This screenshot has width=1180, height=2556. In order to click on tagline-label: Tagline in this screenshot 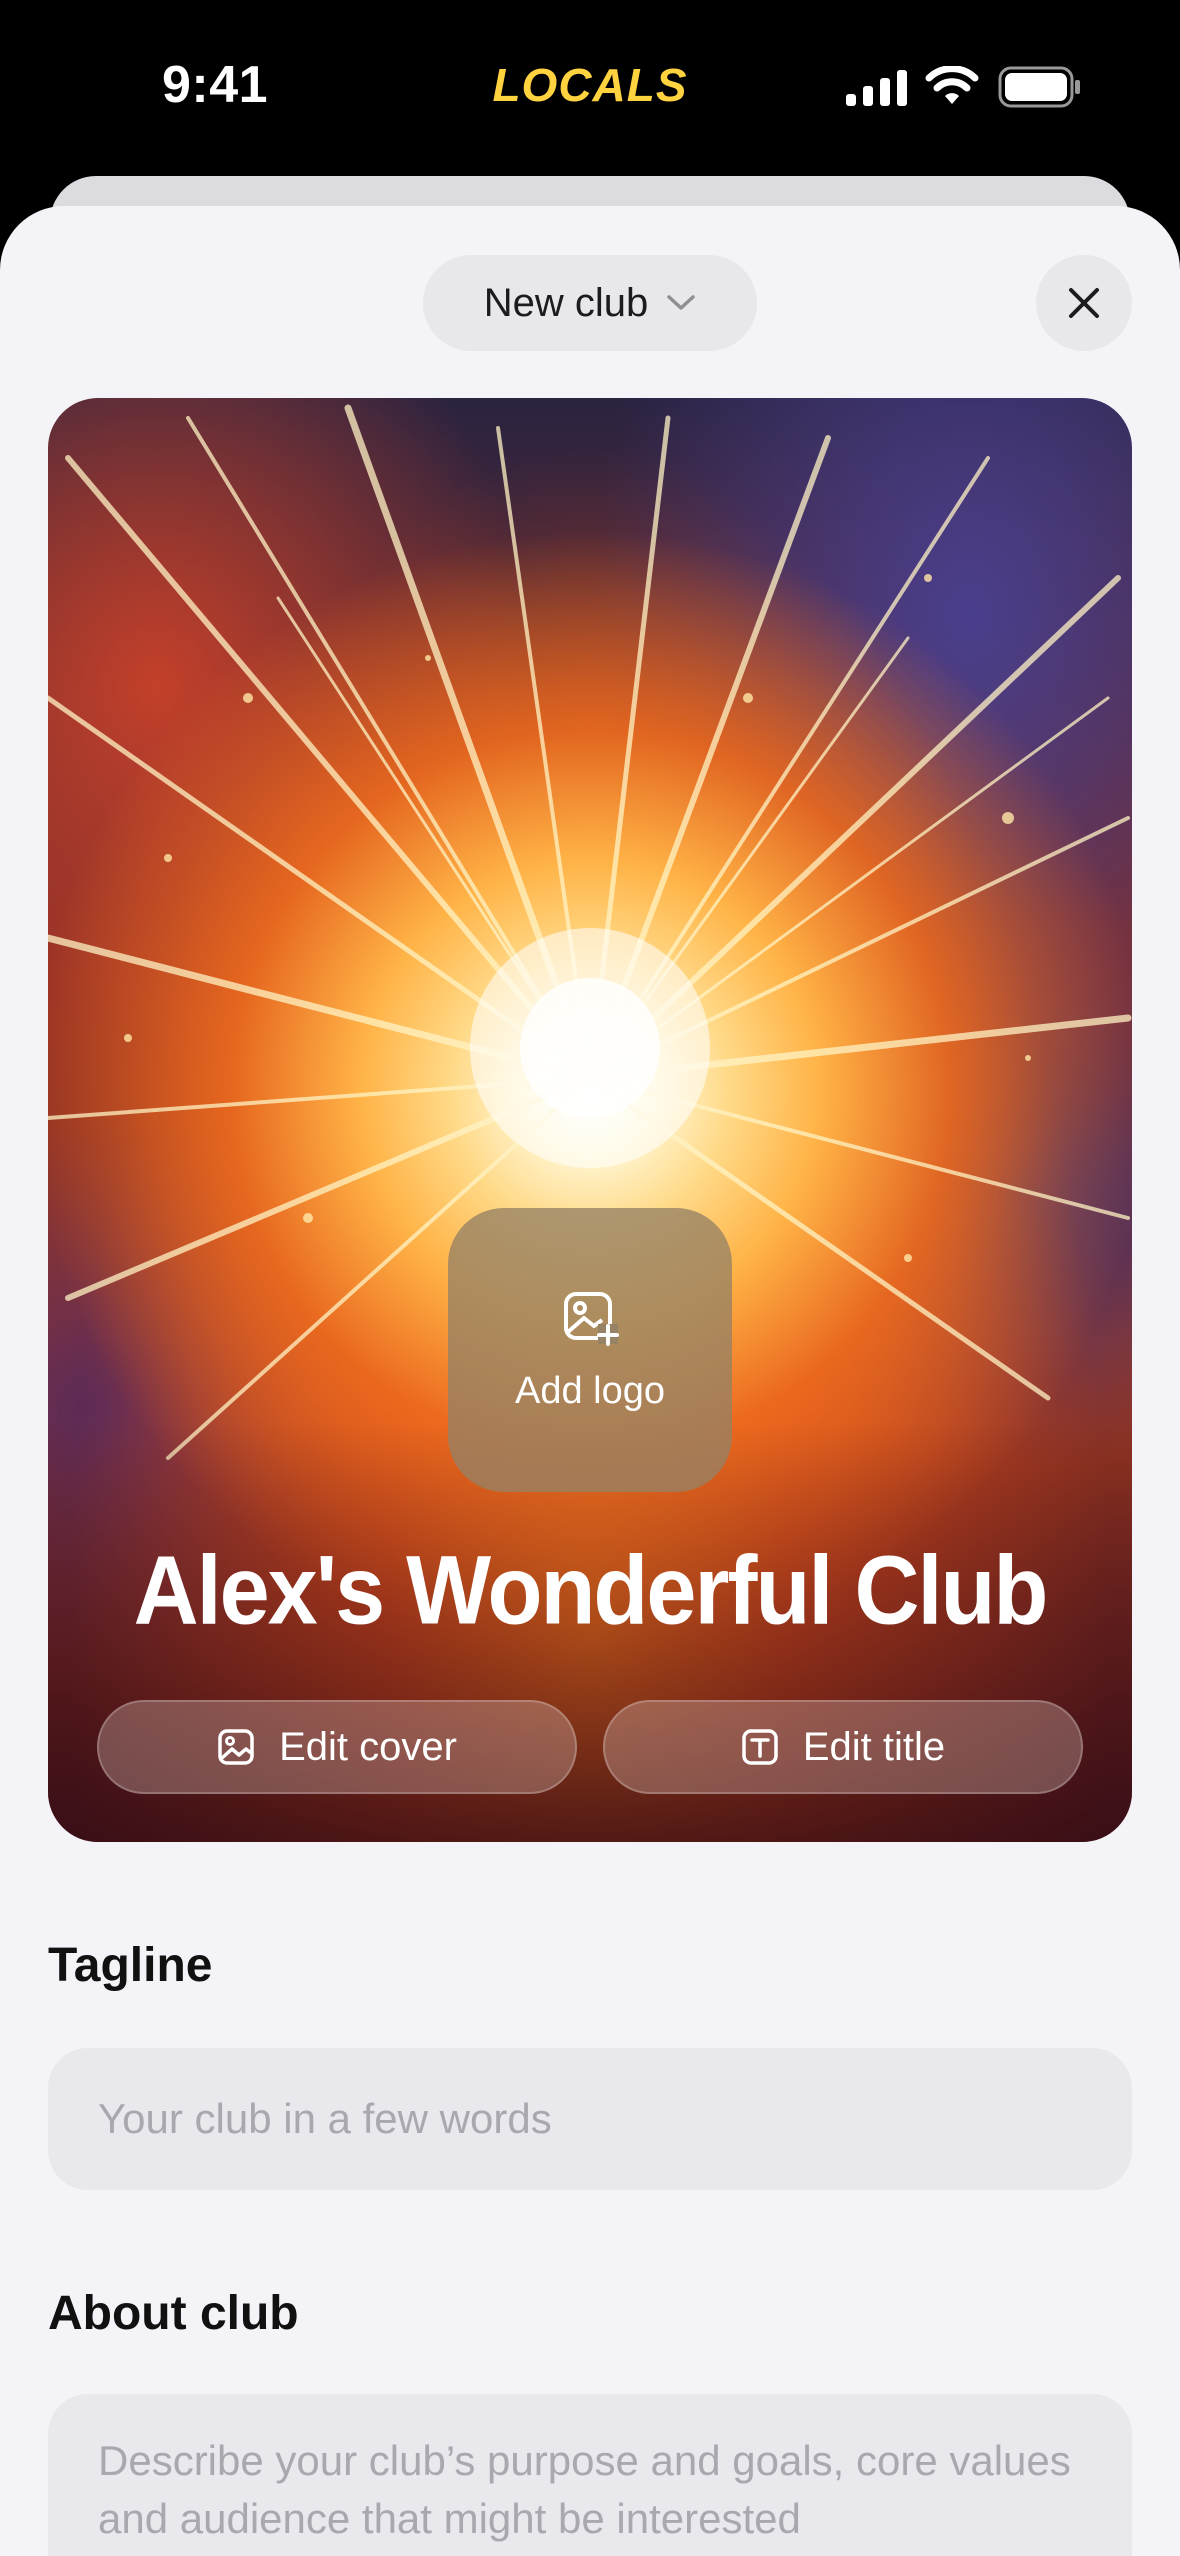, I will do `click(130, 1965)`.